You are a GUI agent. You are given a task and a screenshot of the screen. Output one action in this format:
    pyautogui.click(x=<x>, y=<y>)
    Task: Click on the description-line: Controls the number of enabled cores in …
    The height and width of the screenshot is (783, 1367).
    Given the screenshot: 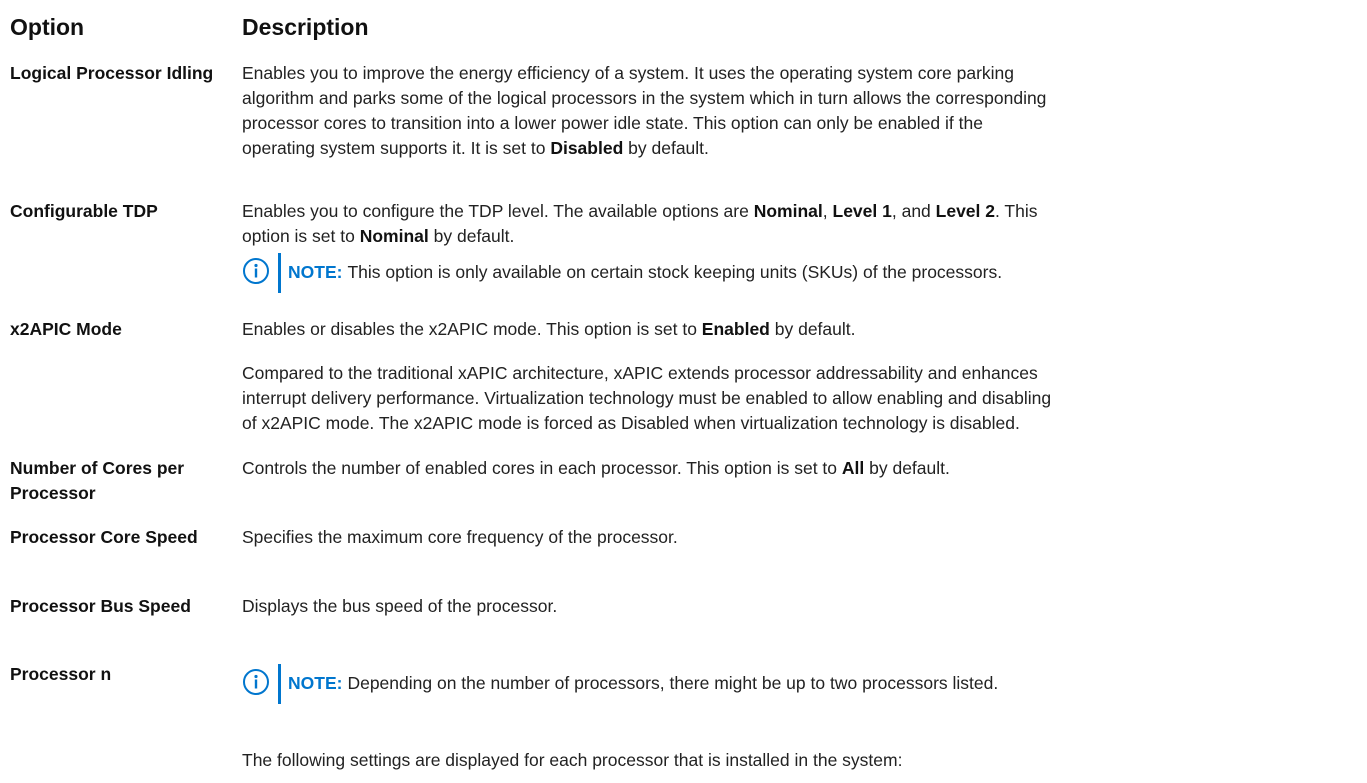 What is the action you would take?
    pyautogui.click(x=596, y=468)
    